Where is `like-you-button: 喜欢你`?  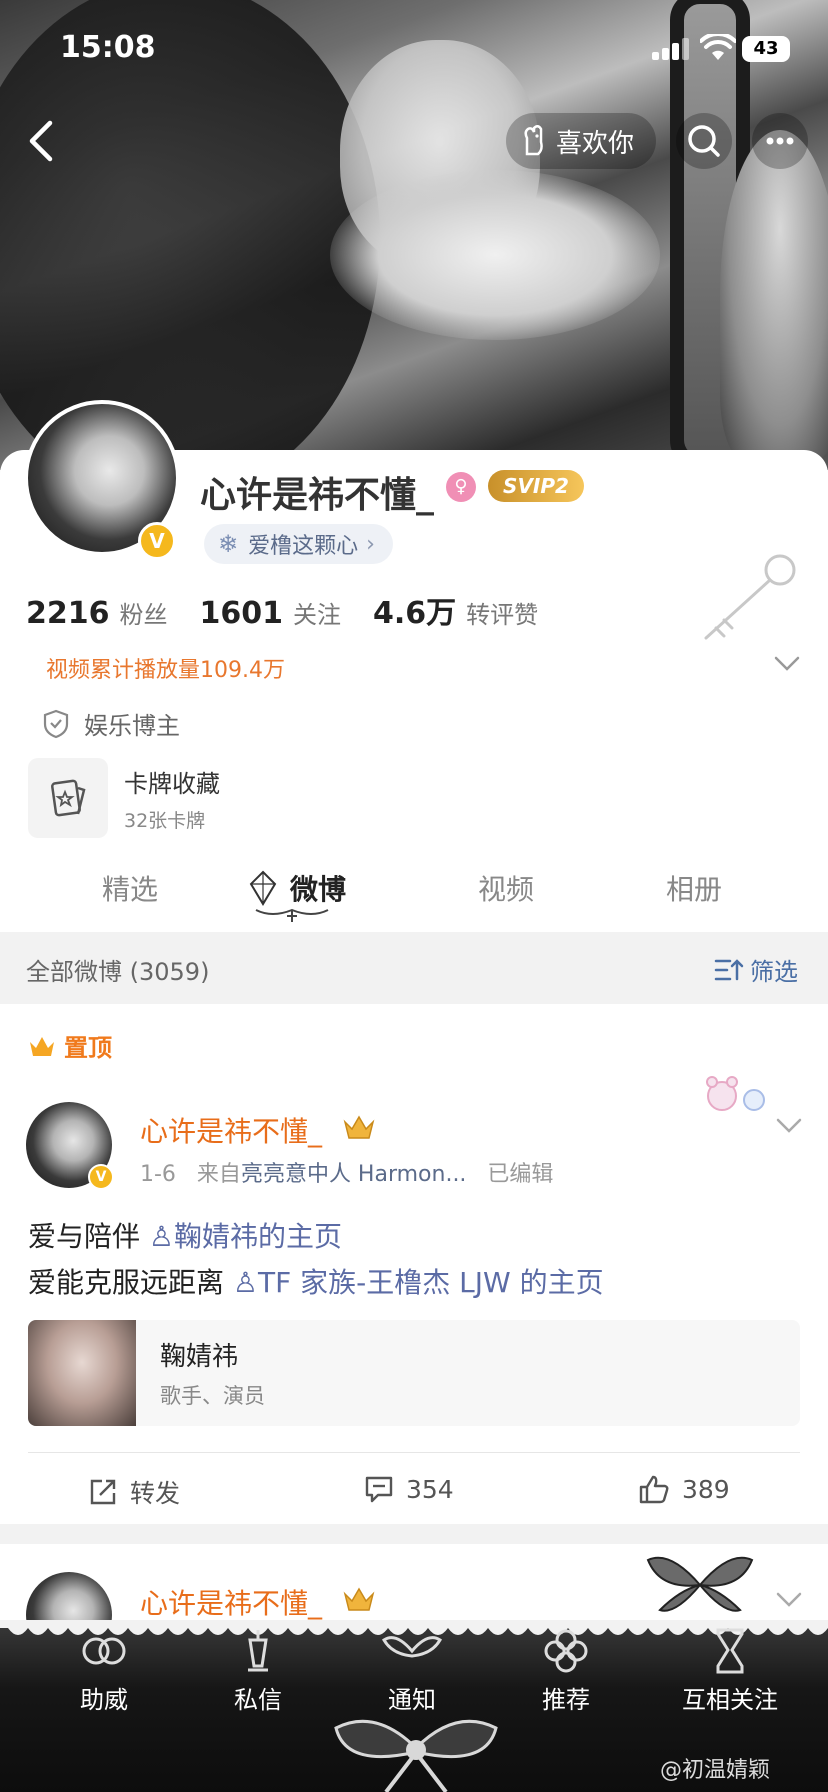 like-you-button: 喜欢你 is located at coordinates (581, 141).